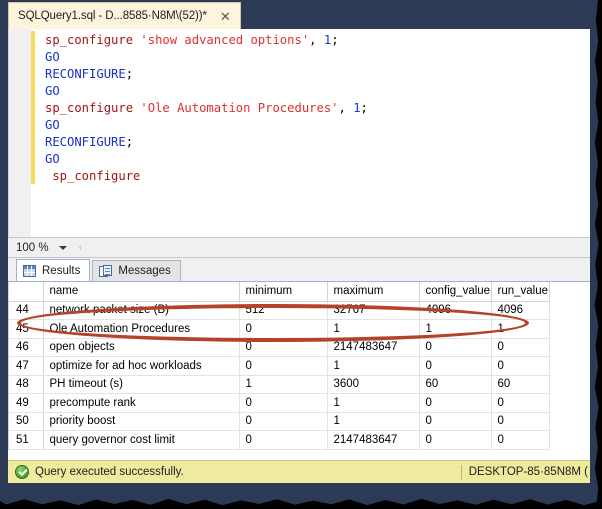  I want to click on cell-rownum: 46, so click(26, 347).